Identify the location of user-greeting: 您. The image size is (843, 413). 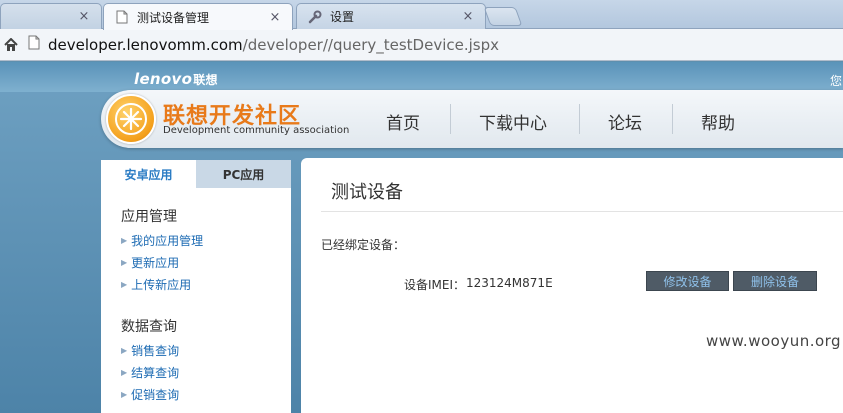
(836, 81).